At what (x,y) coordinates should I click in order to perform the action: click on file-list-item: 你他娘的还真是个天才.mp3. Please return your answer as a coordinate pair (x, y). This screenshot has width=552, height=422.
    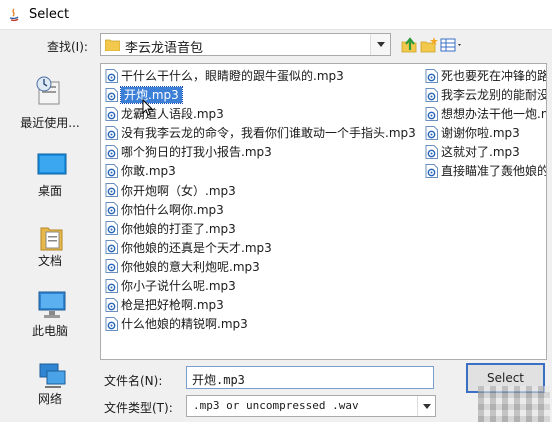
    Looking at the image, I should click on (260, 248).